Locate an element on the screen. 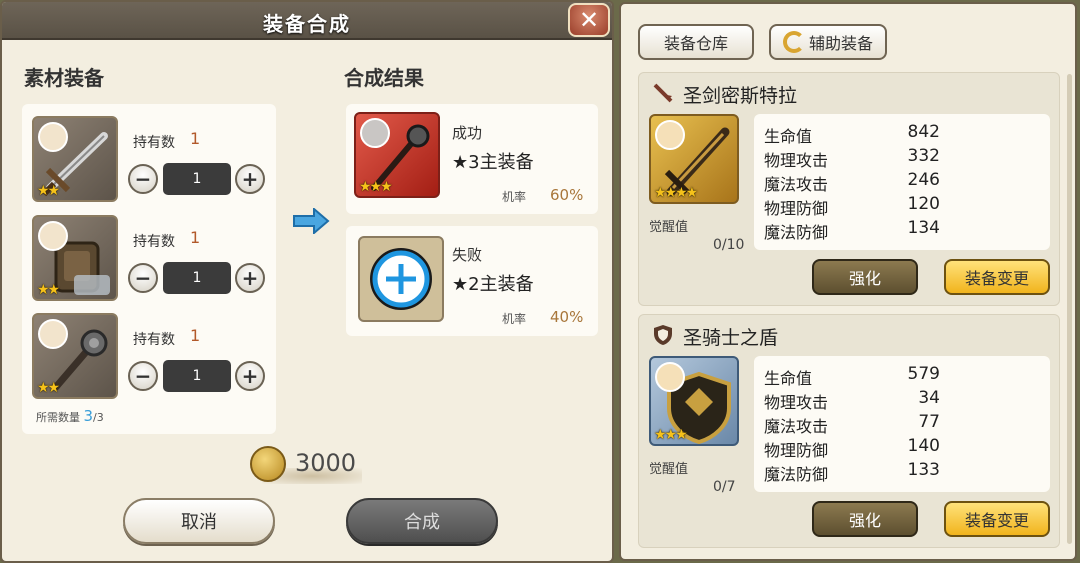  required-count: 所需数量 3/3 is located at coordinates (70, 416).